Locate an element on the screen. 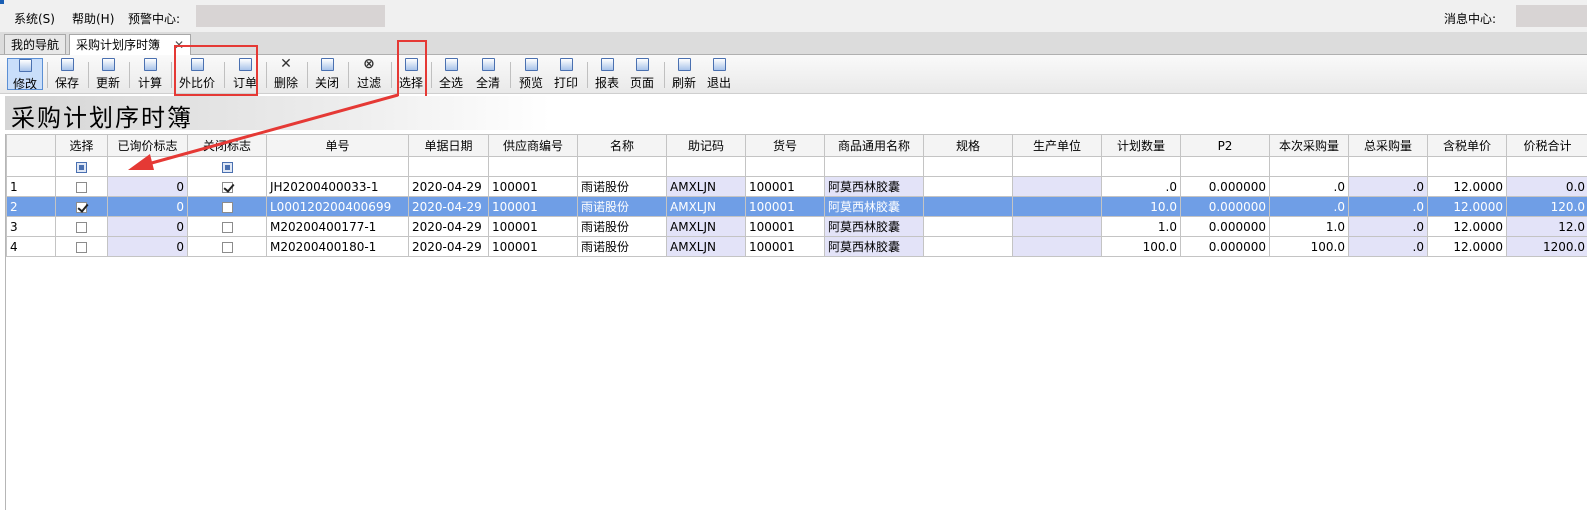  column-header: P2 is located at coordinates (1225, 145).